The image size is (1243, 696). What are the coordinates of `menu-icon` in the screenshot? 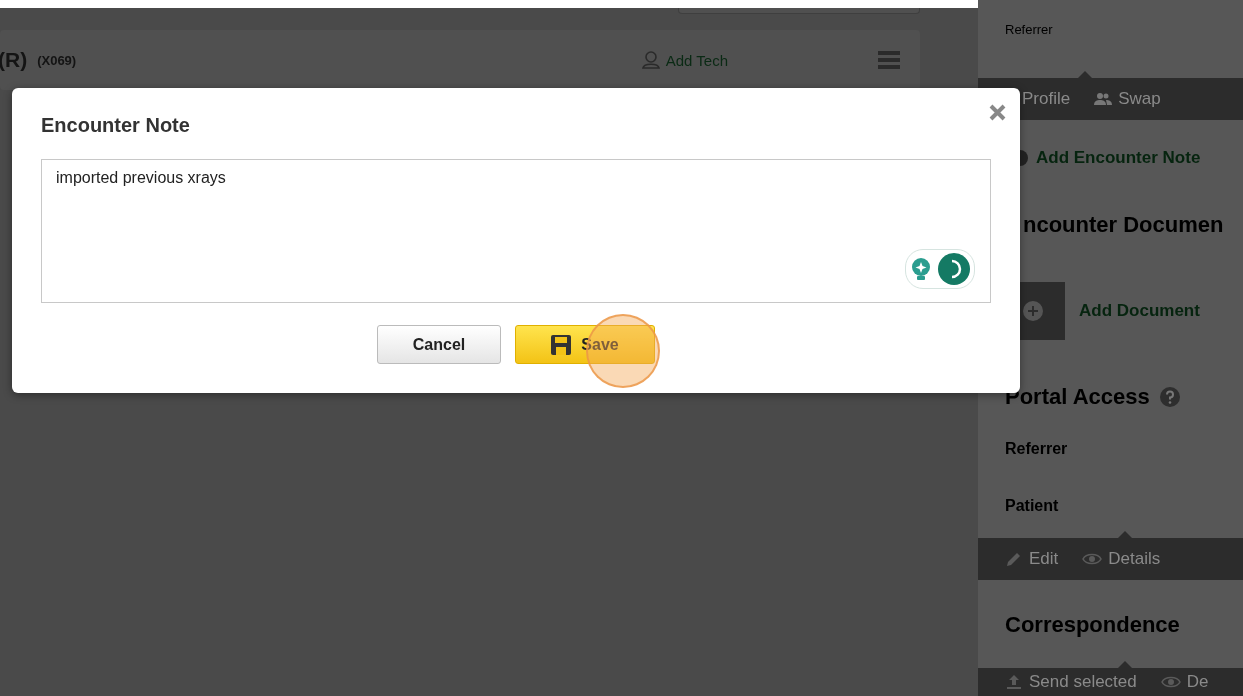 It's located at (889, 60).